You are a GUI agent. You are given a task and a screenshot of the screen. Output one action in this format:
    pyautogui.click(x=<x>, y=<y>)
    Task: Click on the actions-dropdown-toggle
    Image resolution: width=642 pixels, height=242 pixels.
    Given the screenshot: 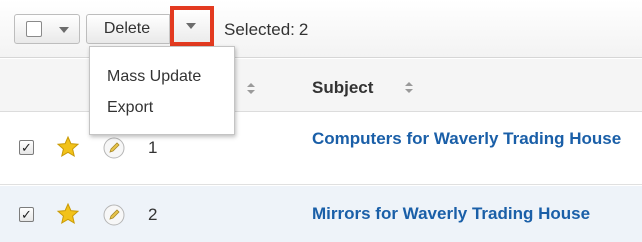 What is the action you would take?
    pyautogui.click(x=192, y=26)
    